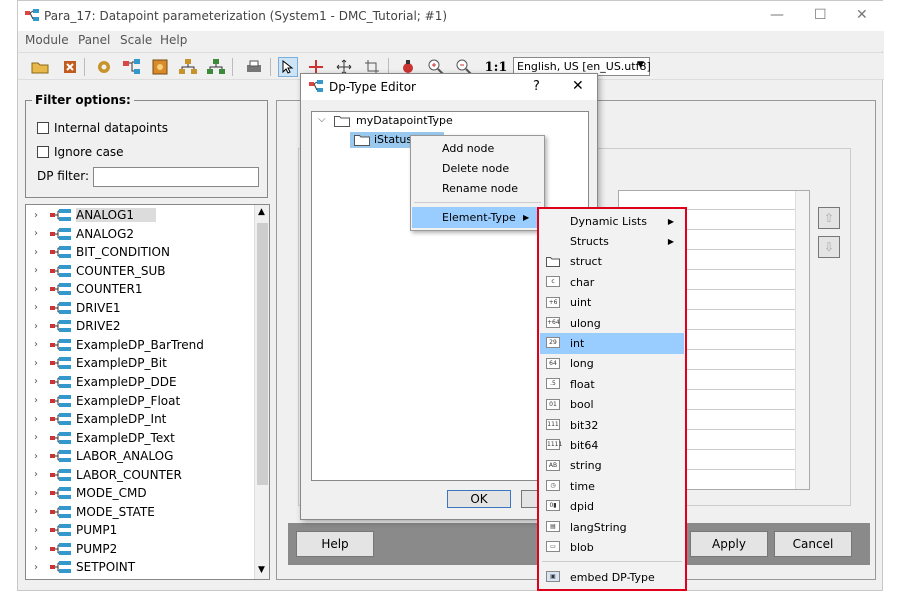 The image size is (900, 591). I want to click on child-node: iStatus, so click(393, 139).